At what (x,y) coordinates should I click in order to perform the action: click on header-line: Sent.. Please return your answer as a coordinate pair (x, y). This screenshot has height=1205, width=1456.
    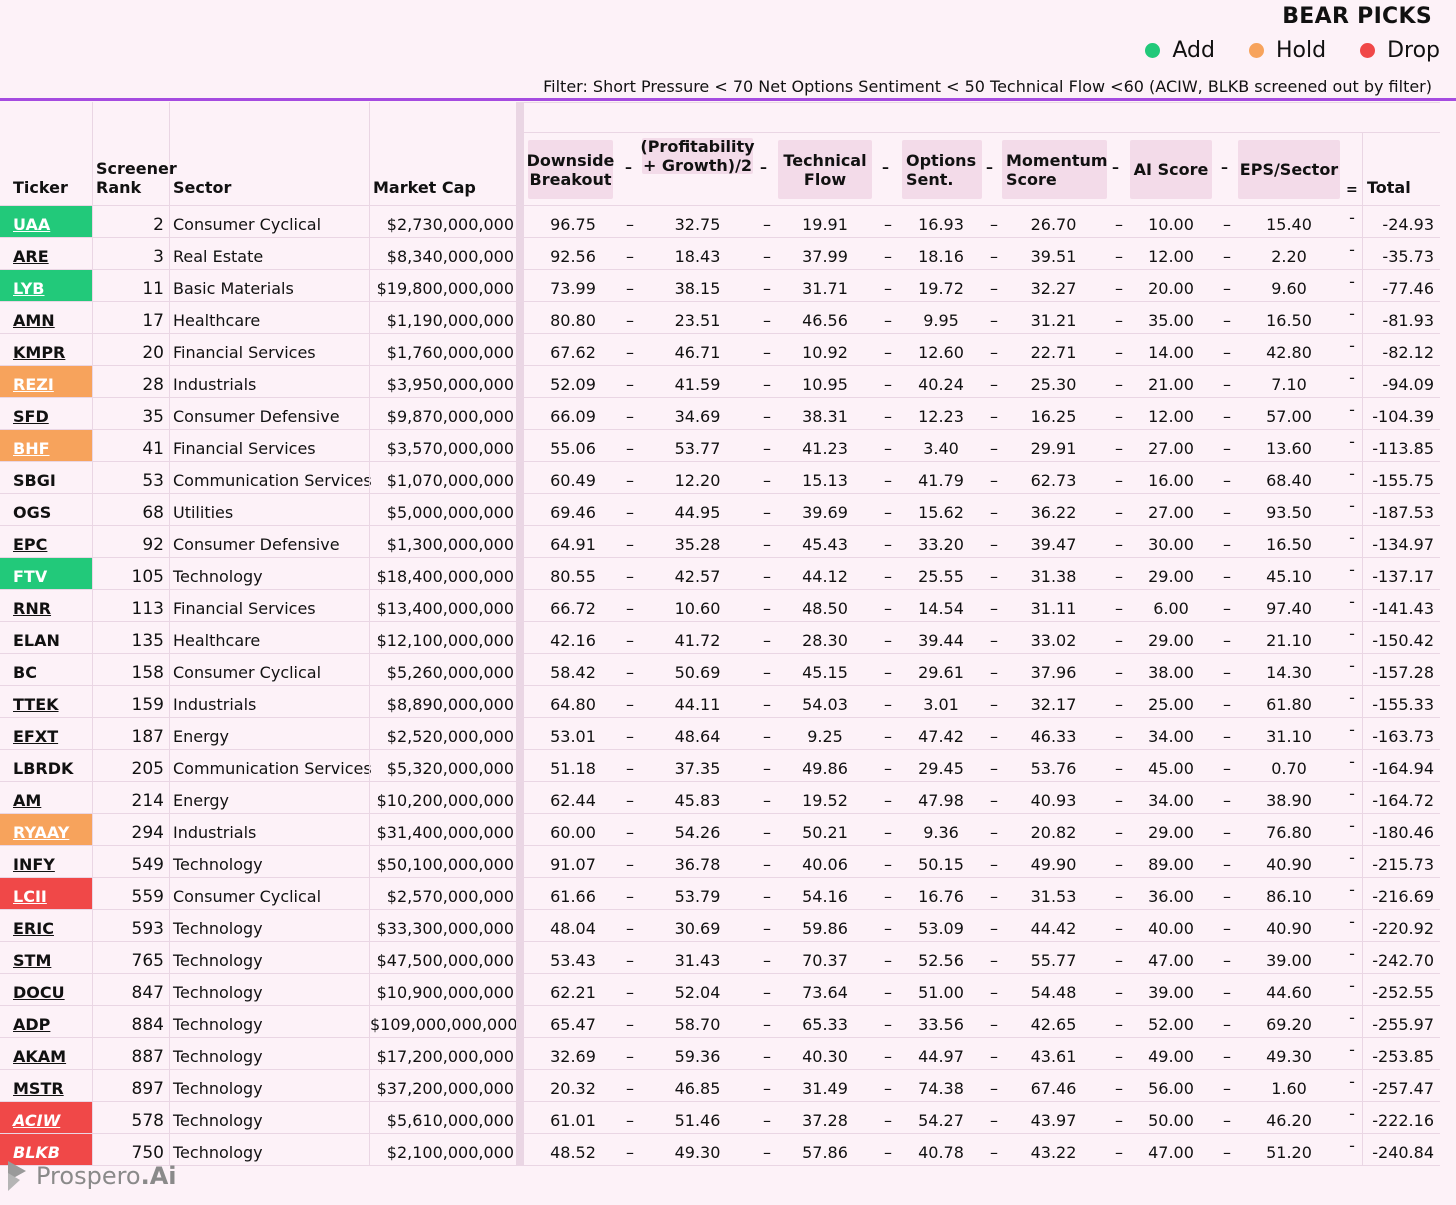
    Looking at the image, I should click on (930, 179).